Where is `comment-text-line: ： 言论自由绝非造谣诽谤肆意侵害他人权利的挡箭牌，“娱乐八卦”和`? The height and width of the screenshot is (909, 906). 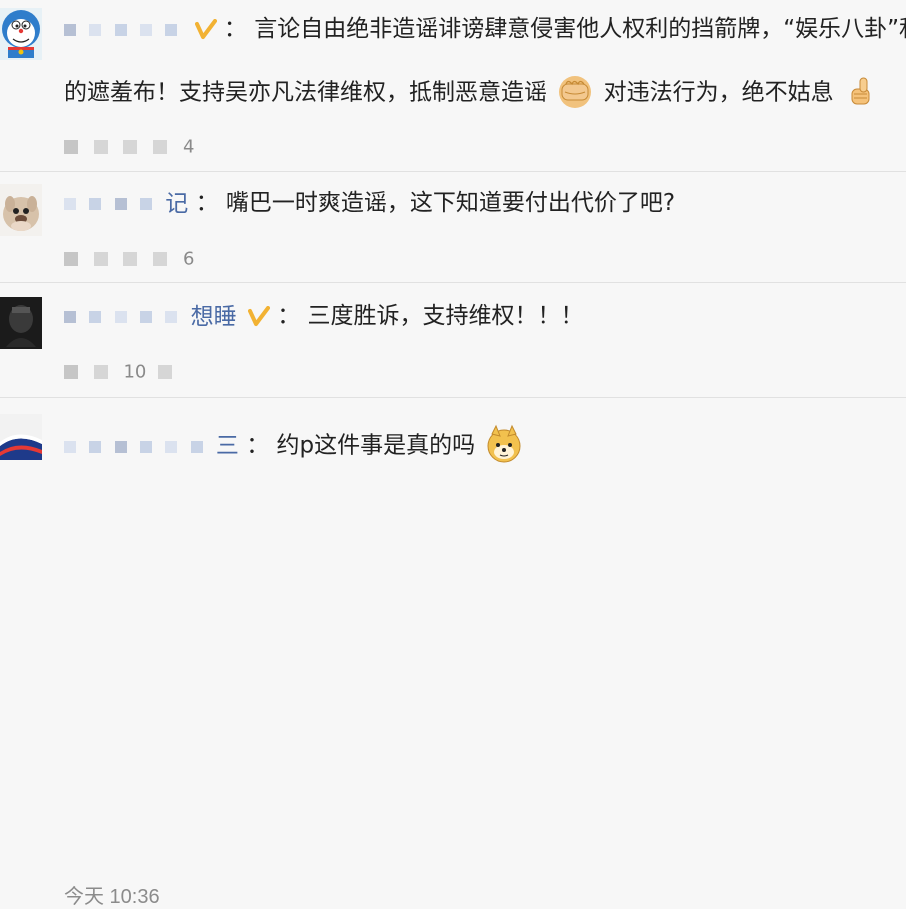
comment-text-line: ： 言论自由绝非造谣诽谤肆意侵害他人权利的挡箭牌，“娱乐八卦”和 is located at coordinates (485, 29).